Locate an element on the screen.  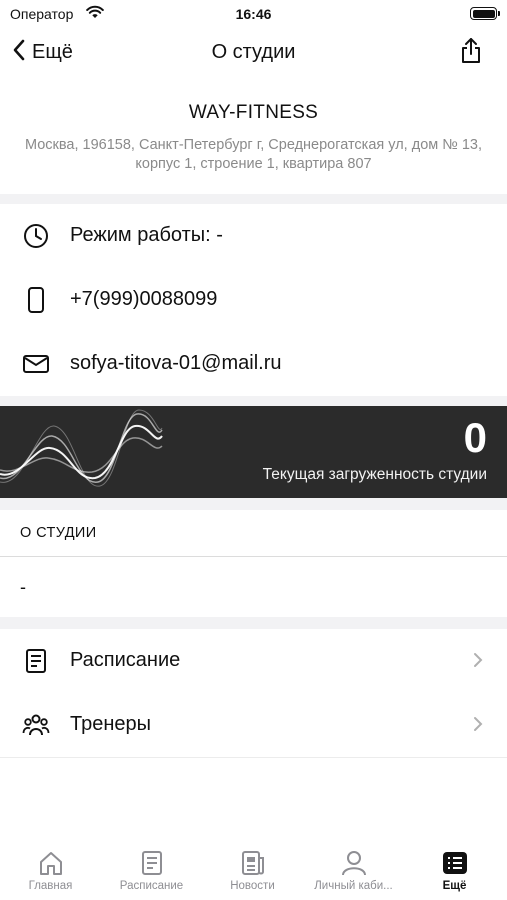
battery-tip is located at coordinates (499, 13).